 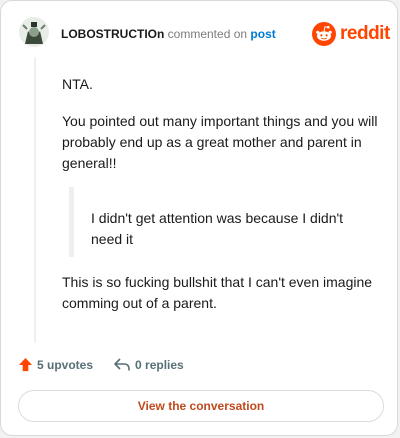 I want to click on post-link: post, so click(x=262, y=34).